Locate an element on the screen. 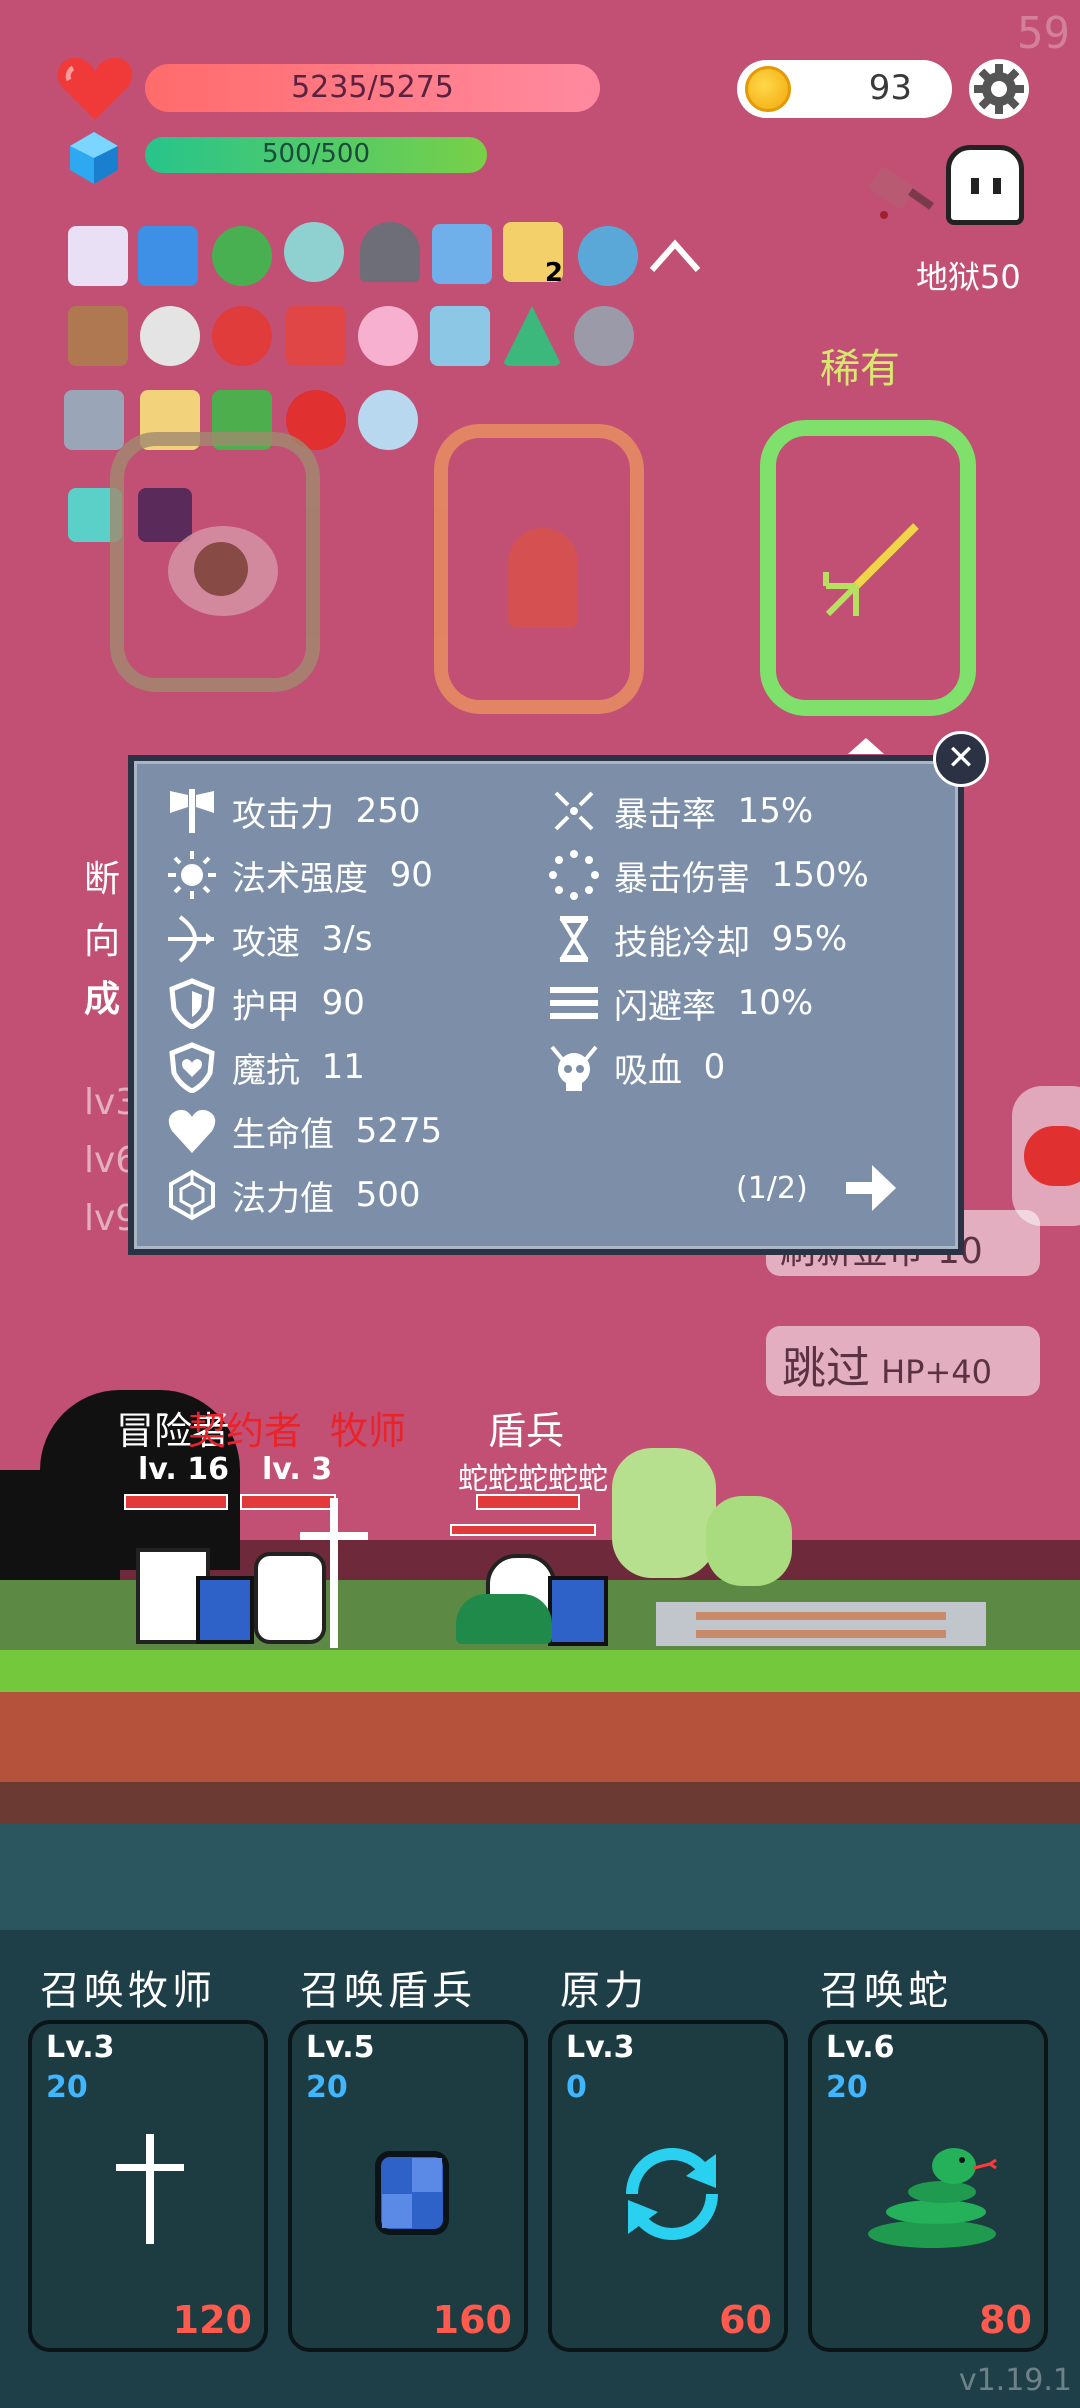 The image size is (1080, 2408). stat-magic-resist-value: 11 is located at coordinates (343, 1067).